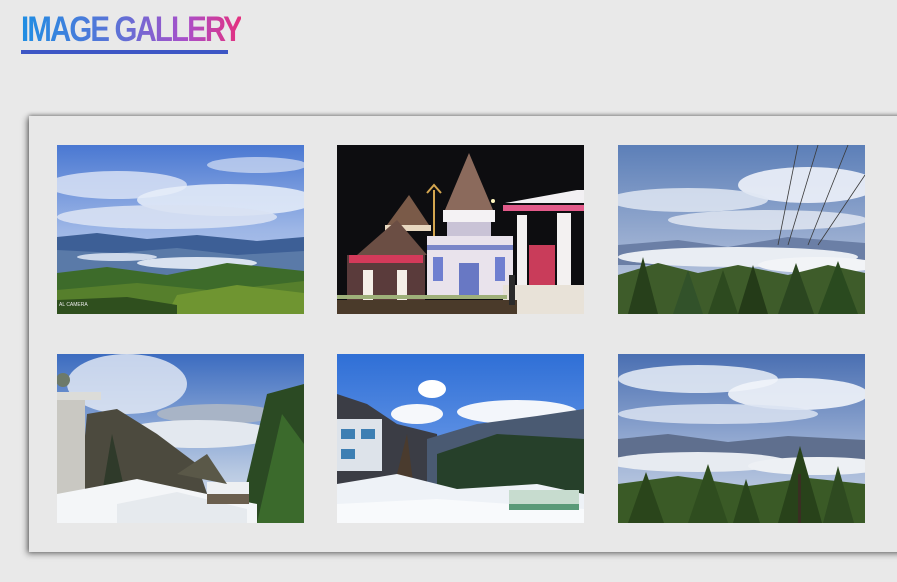 This screenshot has height=582, width=897. I want to click on snow-village-image, so click(460, 438).